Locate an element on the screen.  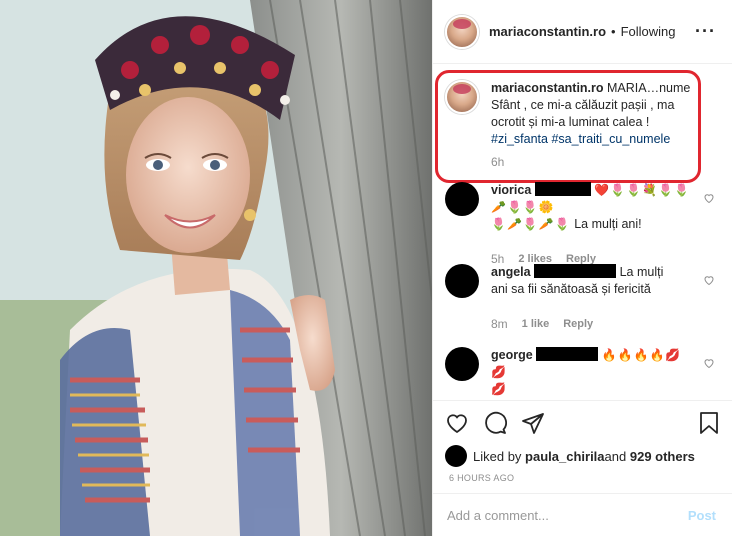
bookmark-icon is located at coordinates (709, 423).